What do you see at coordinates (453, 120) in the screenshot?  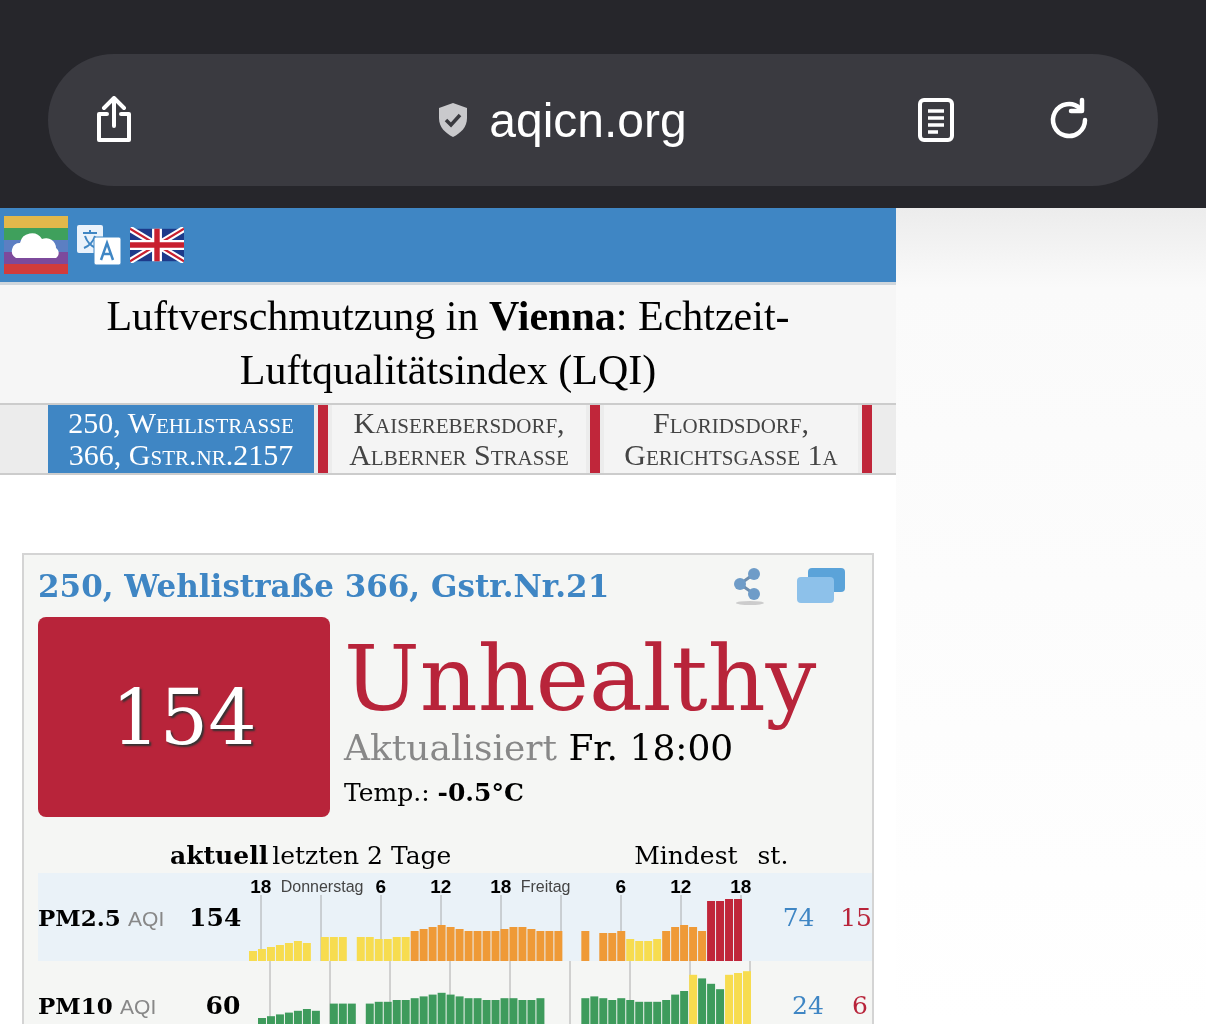 I see `shield-icon` at bounding box center [453, 120].